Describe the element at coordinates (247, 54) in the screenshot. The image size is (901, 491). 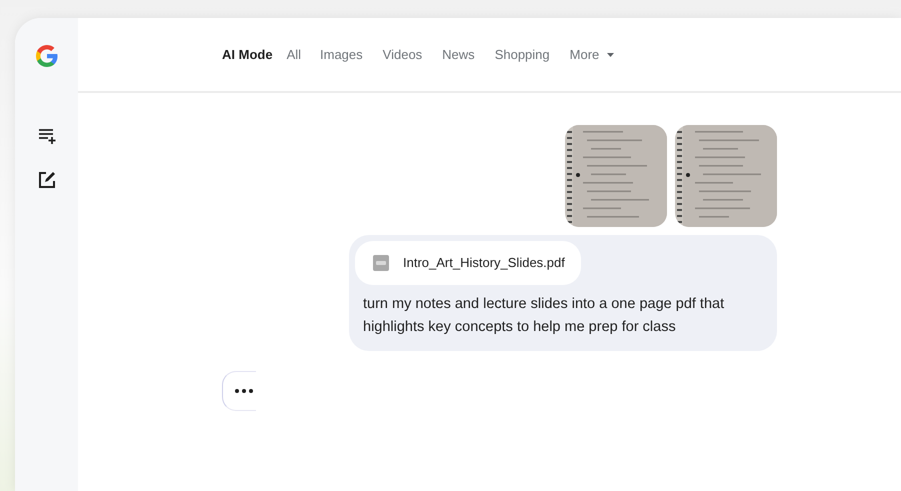
I see `nav-tab: AI Mode` at that location.